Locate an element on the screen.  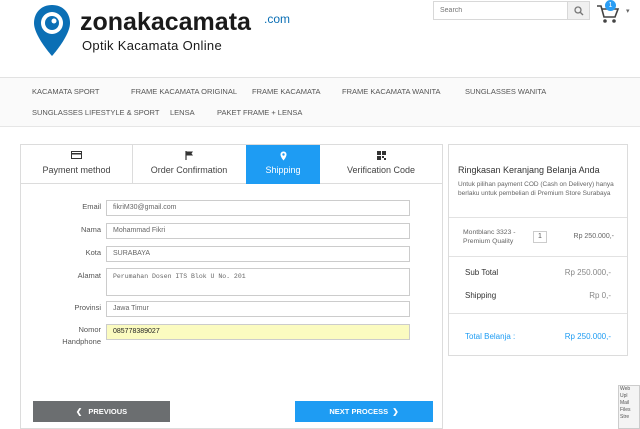
nama-label: Nama is located at coordinates (90, 229).